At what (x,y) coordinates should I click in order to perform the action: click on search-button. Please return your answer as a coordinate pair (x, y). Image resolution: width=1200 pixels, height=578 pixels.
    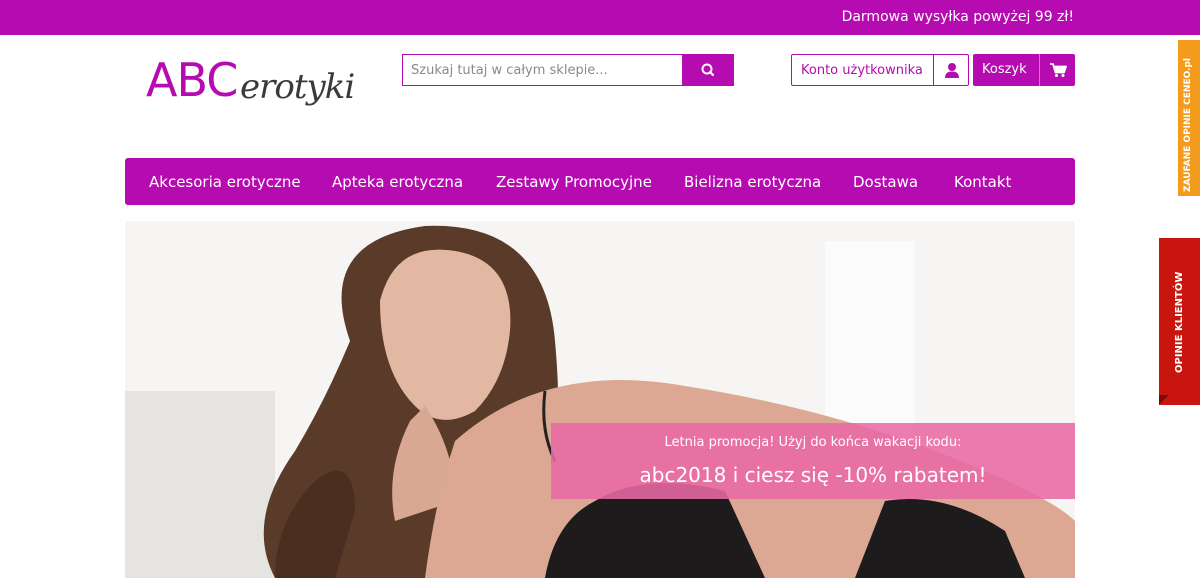
    Looking at the image, I should click on (708, 70).